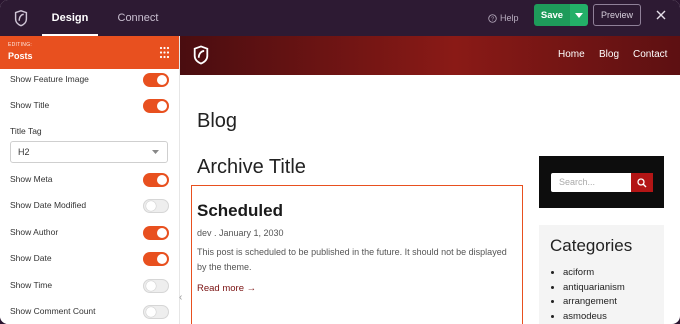  Describe the element at coordinates (90, 80) in the screenshot. I see `setting-show-feature-image: Show Feature Image` at that location.